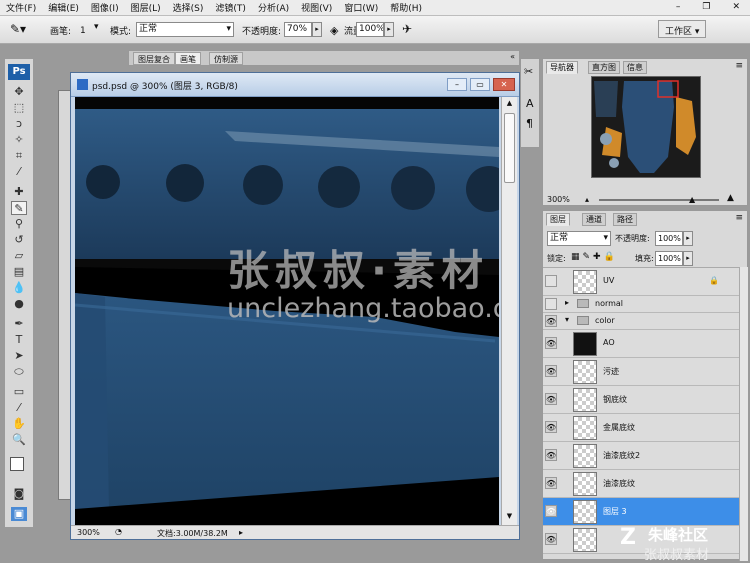 The image size is (750, 563). I want to click on layer-opacity-input: 100%, so click(669, 238).